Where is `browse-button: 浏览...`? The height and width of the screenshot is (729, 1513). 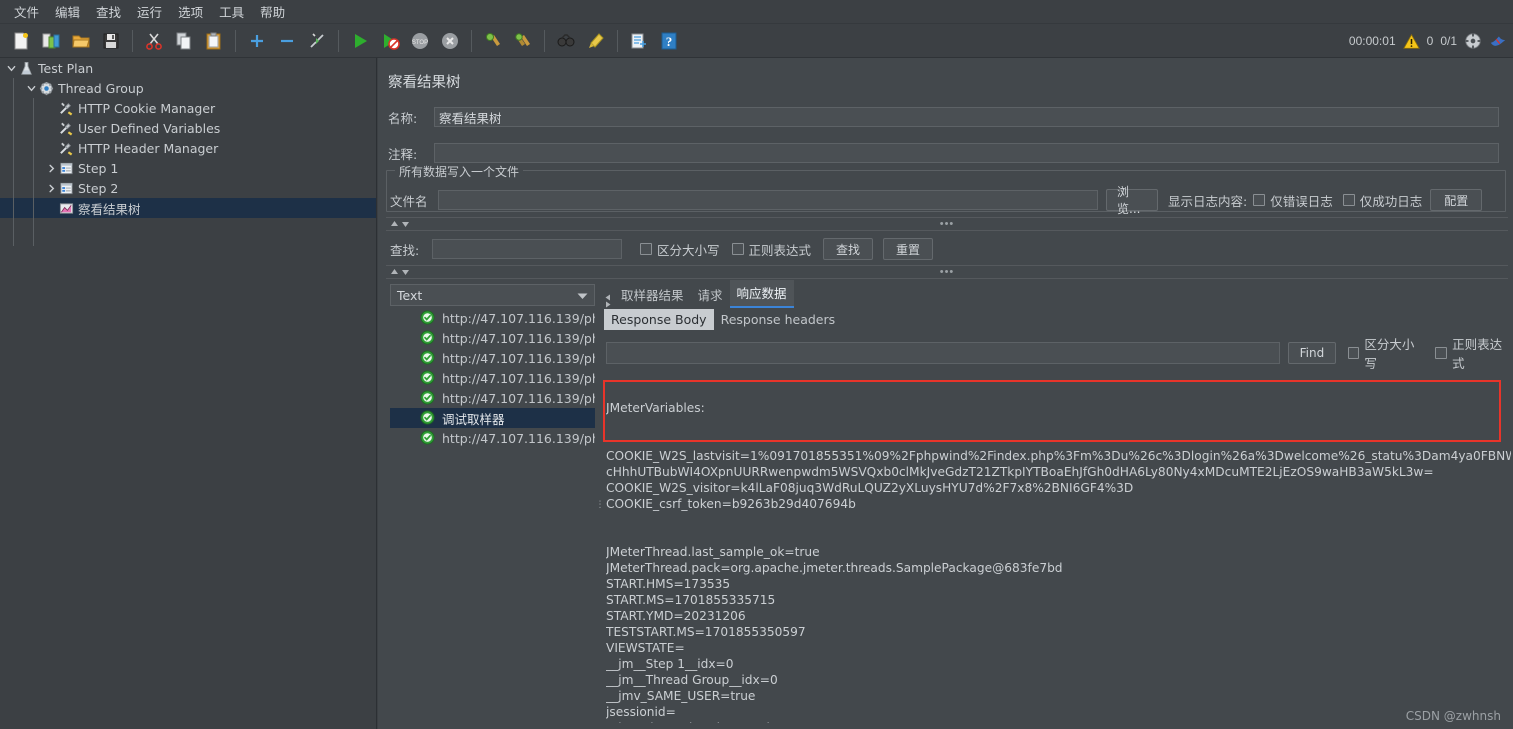 browse-button: 浏览... is located at coordinates (1132, 200).